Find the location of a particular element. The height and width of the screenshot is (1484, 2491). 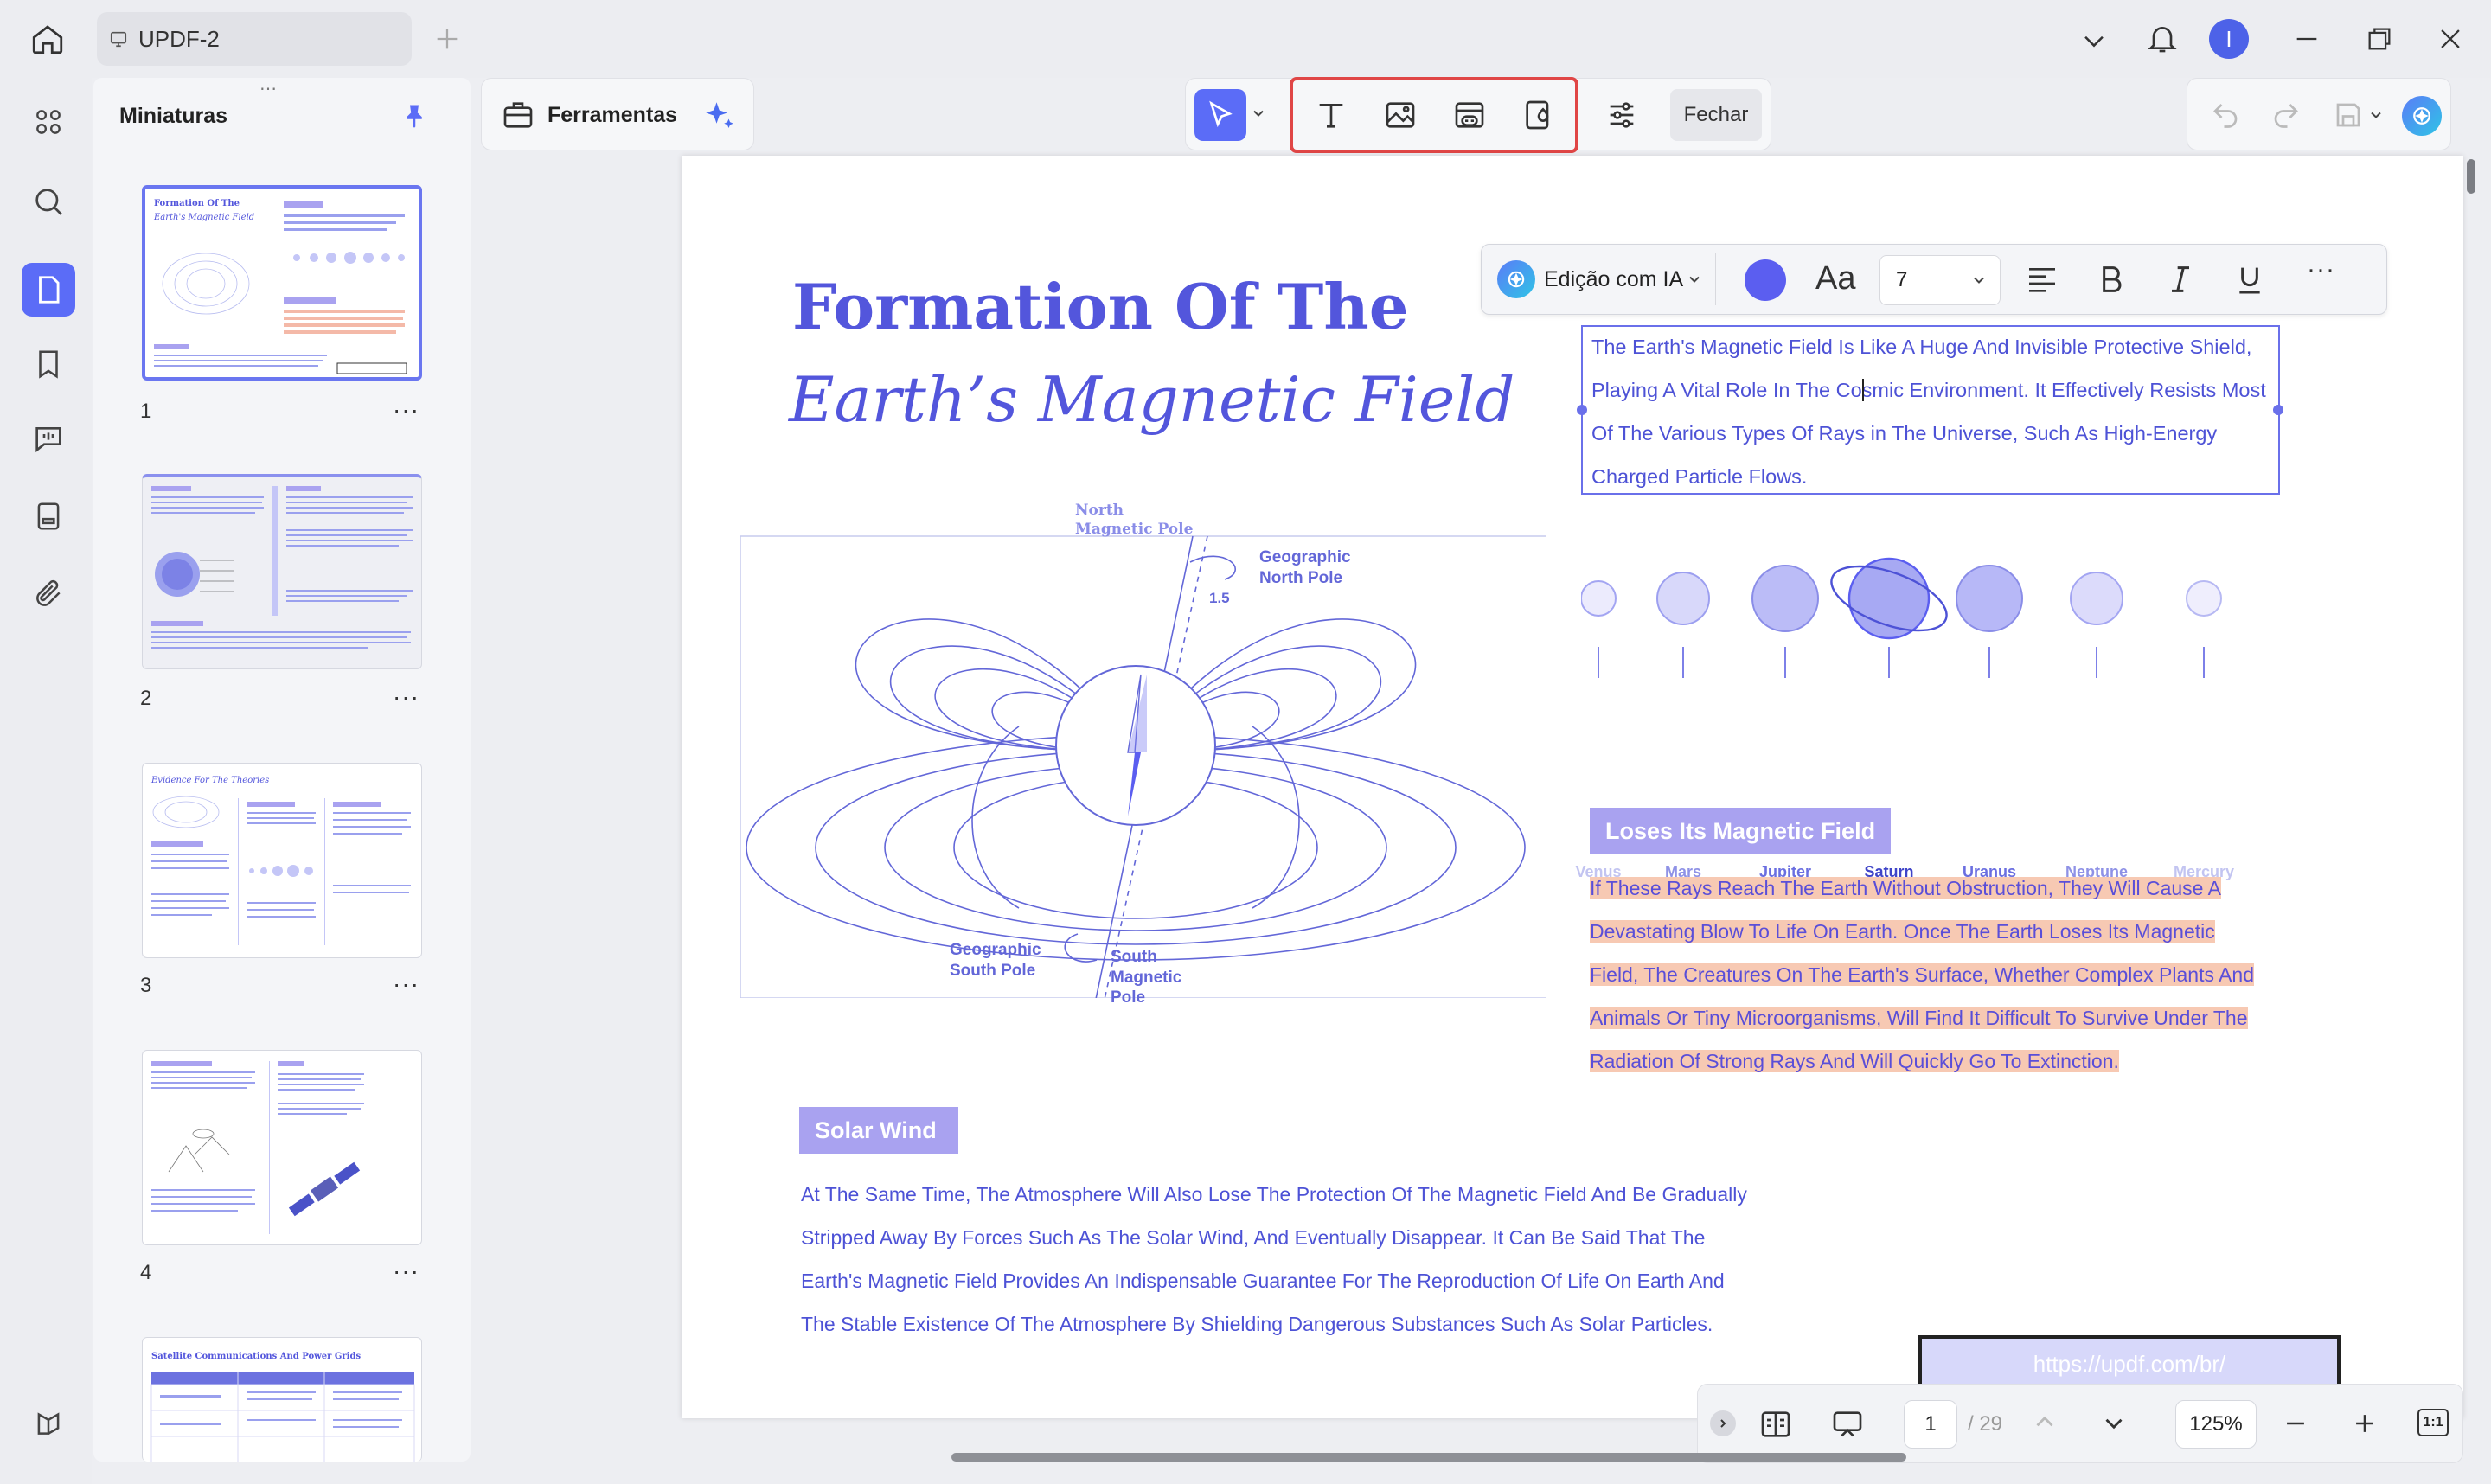

add-image-tool is located at coordinates (1400, 115).